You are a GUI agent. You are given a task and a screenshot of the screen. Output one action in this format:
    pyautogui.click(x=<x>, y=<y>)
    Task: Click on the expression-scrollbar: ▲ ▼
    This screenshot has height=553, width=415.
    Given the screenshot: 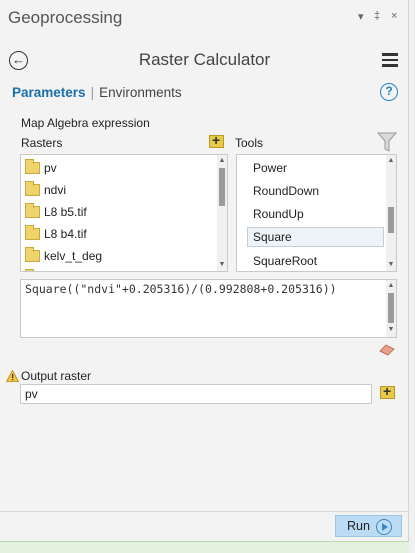 What is the action you would take?
    pyautogui.click(x=391, y=308)
    